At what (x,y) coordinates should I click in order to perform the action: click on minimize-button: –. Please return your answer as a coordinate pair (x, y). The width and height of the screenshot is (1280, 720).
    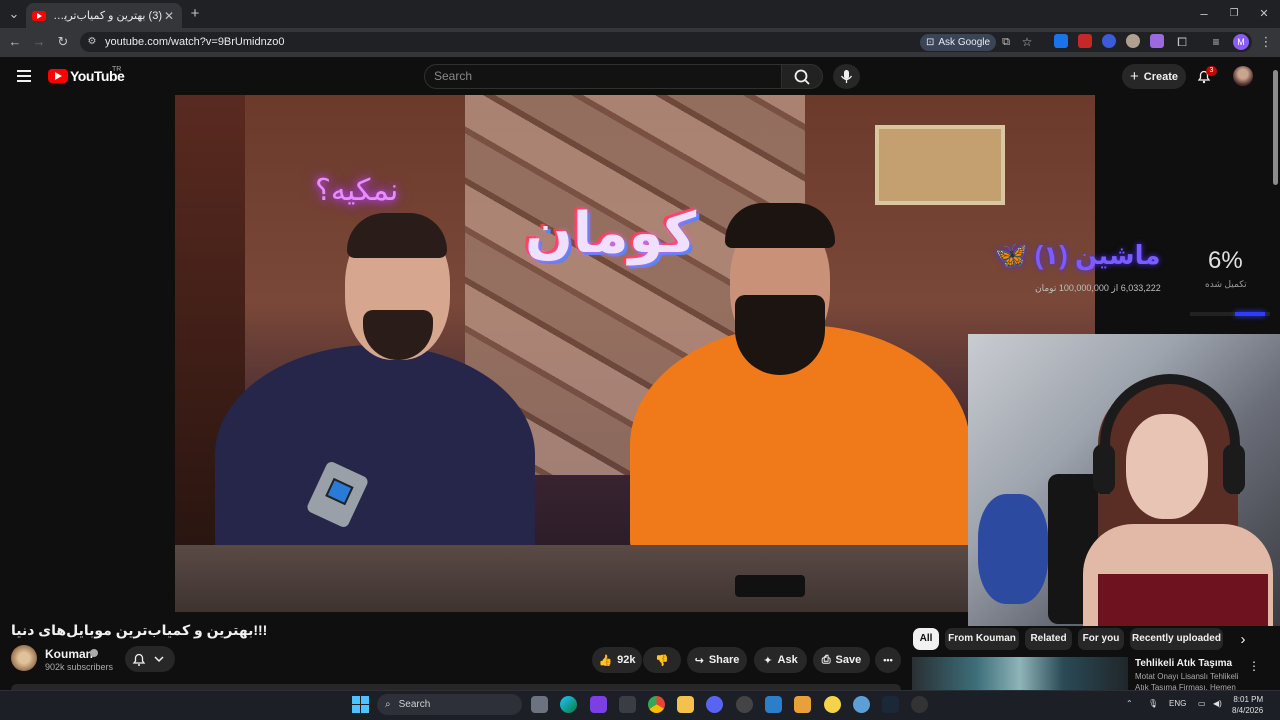
    Looking at the image, I should click on (1204, 14).